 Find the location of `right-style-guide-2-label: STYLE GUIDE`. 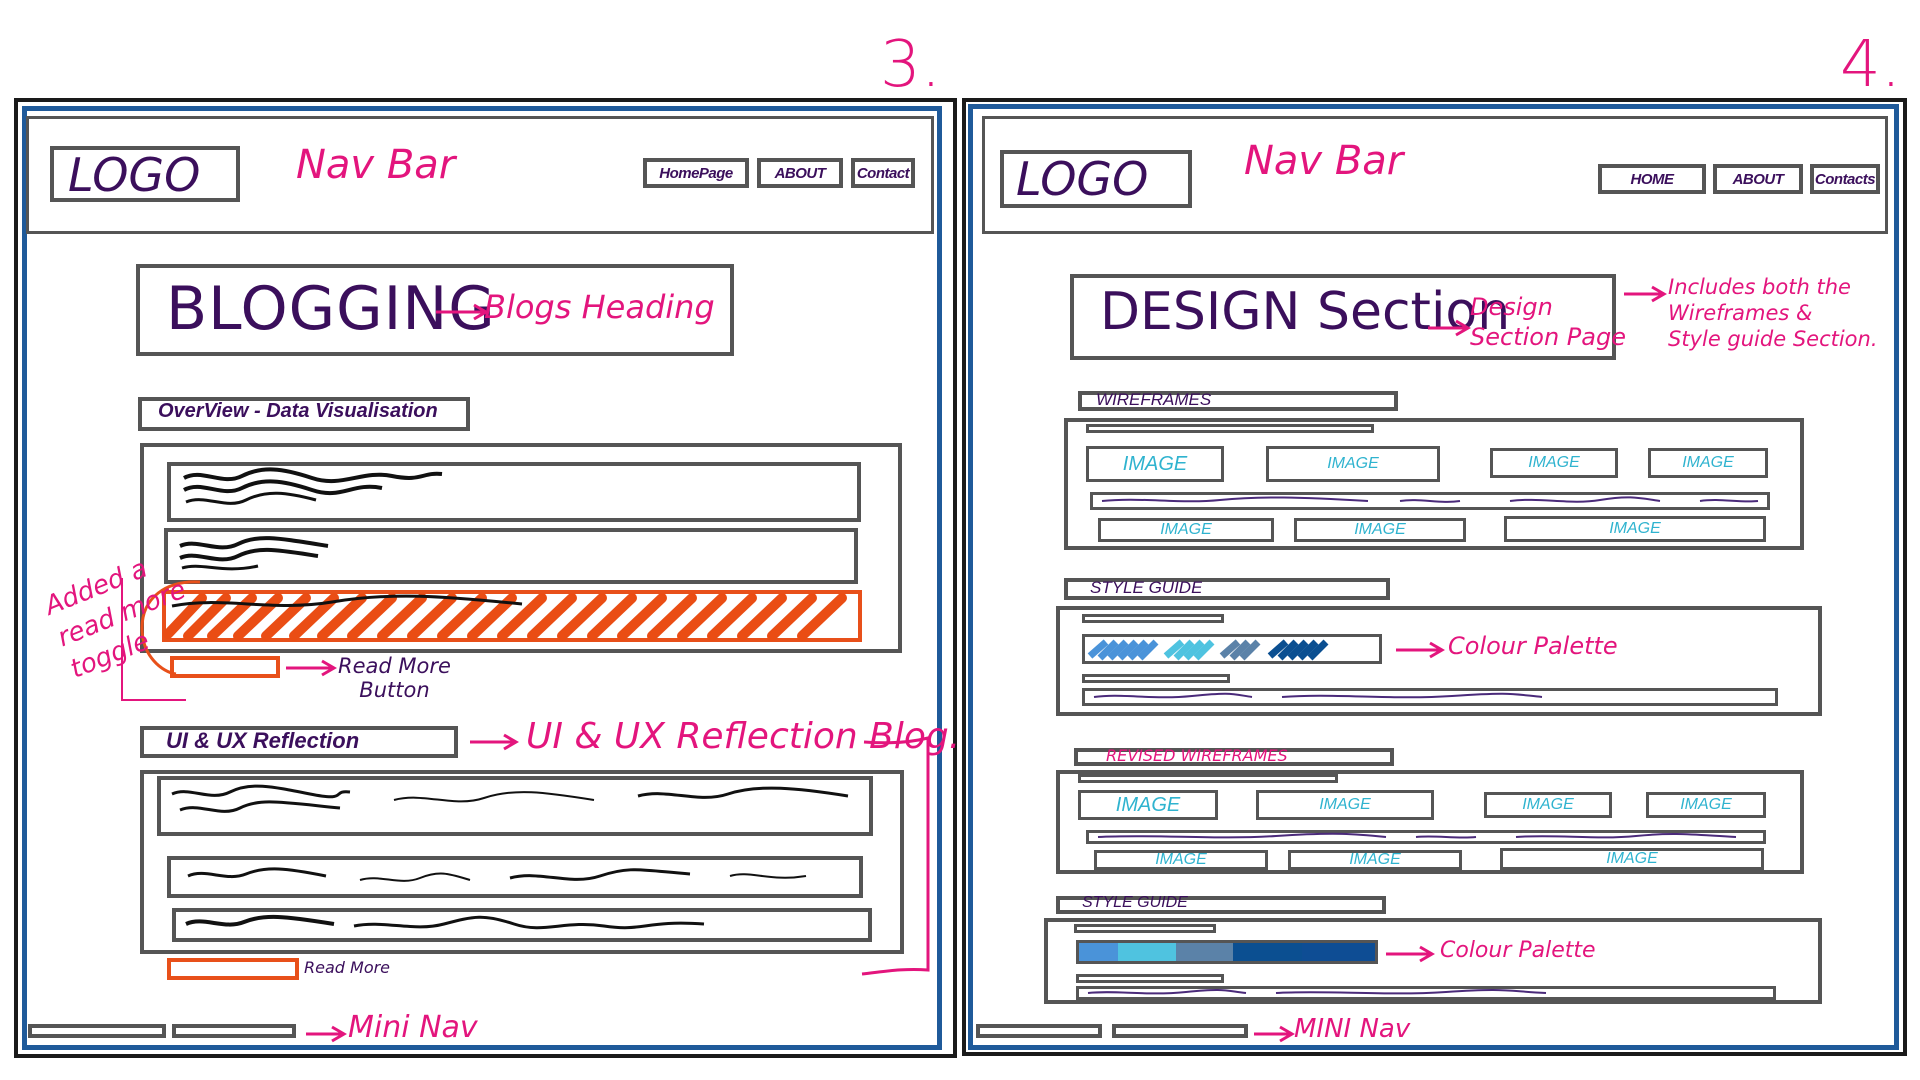

right-style-guide-2-label: STYLE GUIDE is located at coordinates (1135, 902).